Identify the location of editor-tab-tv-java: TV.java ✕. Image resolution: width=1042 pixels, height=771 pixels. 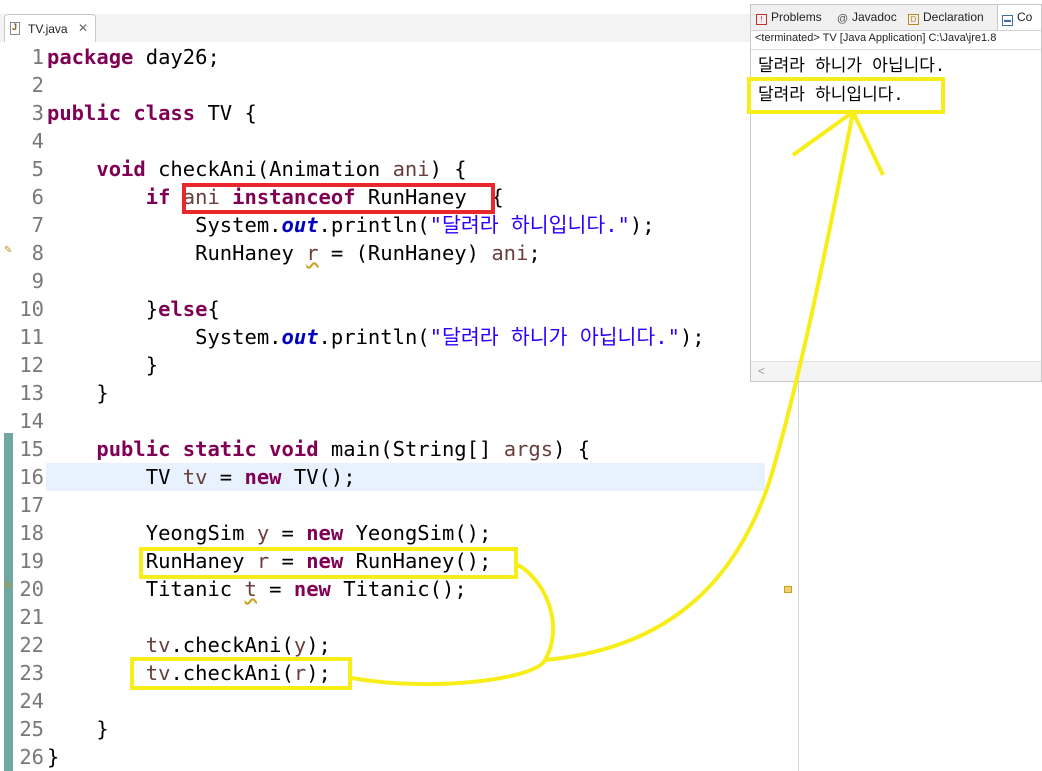
(50, 28).